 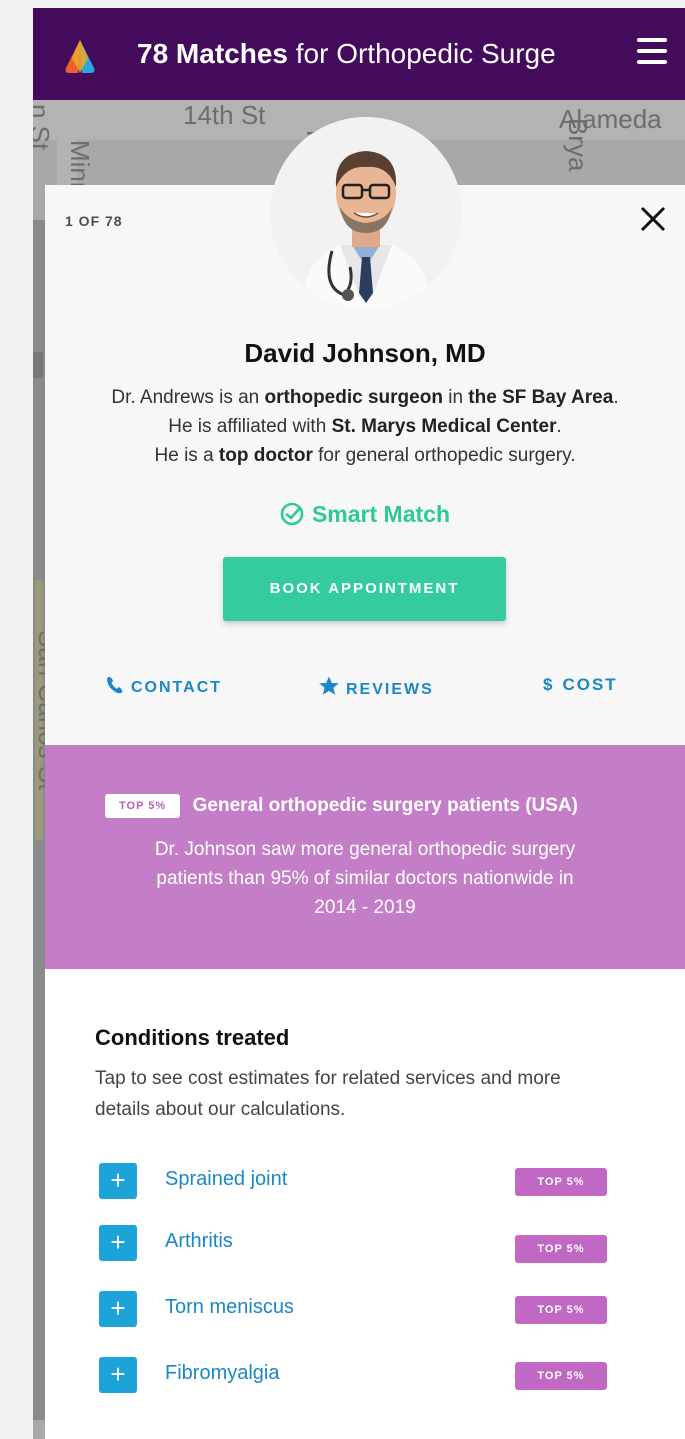 I want to click on match-count: 78 Matches, so click(x=212, y=53).